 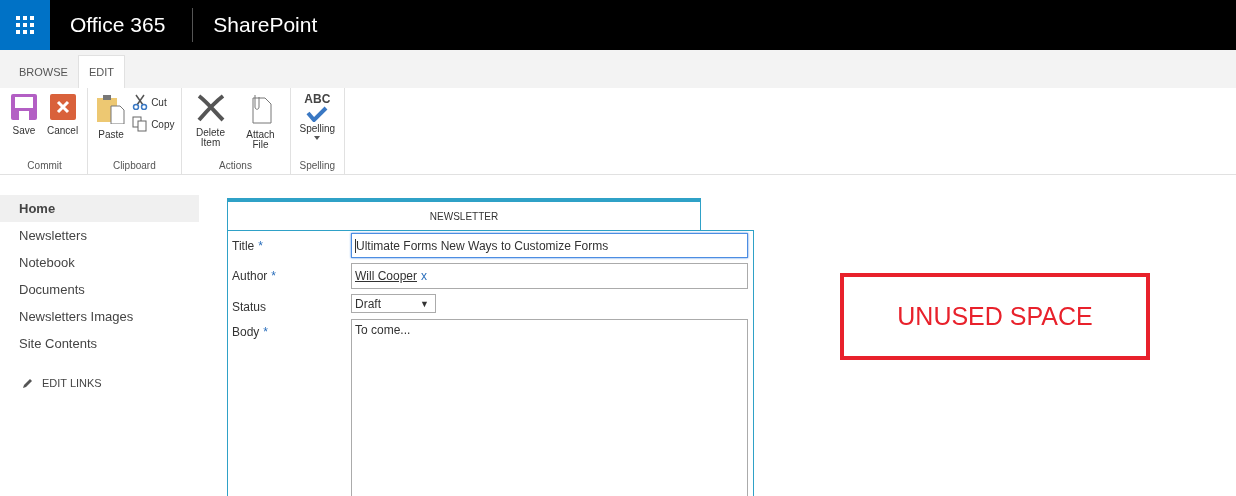 What do you see at coordinates (24, 127) in the screenshot?
I see `ribbon-button: Save` at bounding box center [24, 127].